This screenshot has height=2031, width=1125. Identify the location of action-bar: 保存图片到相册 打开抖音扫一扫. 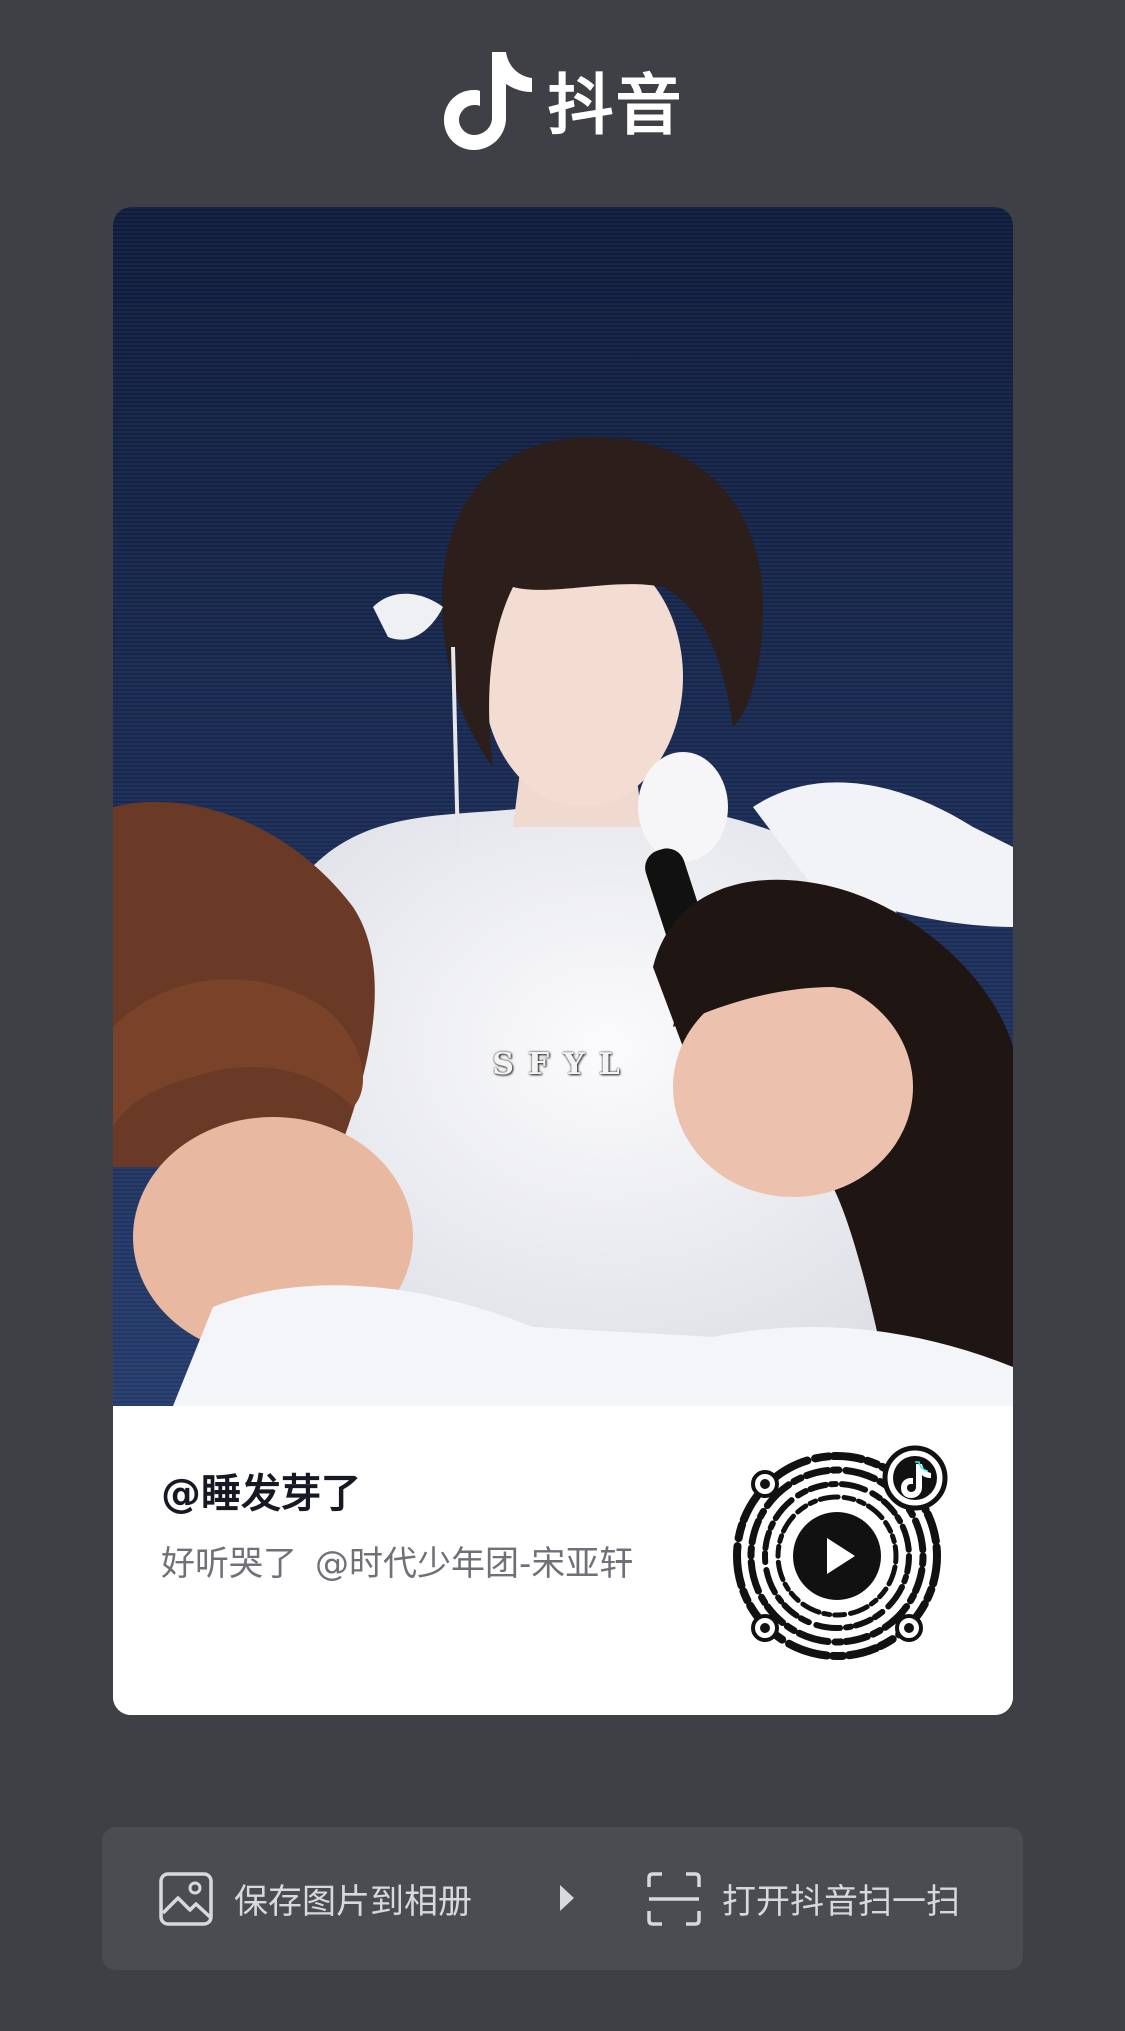
(562, 1898).